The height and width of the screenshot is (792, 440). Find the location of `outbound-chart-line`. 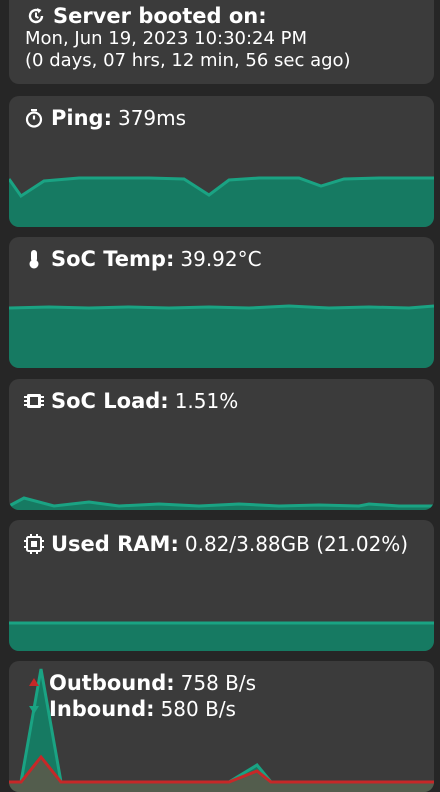

outbound-chart-line is located at coordinates (221, 769).